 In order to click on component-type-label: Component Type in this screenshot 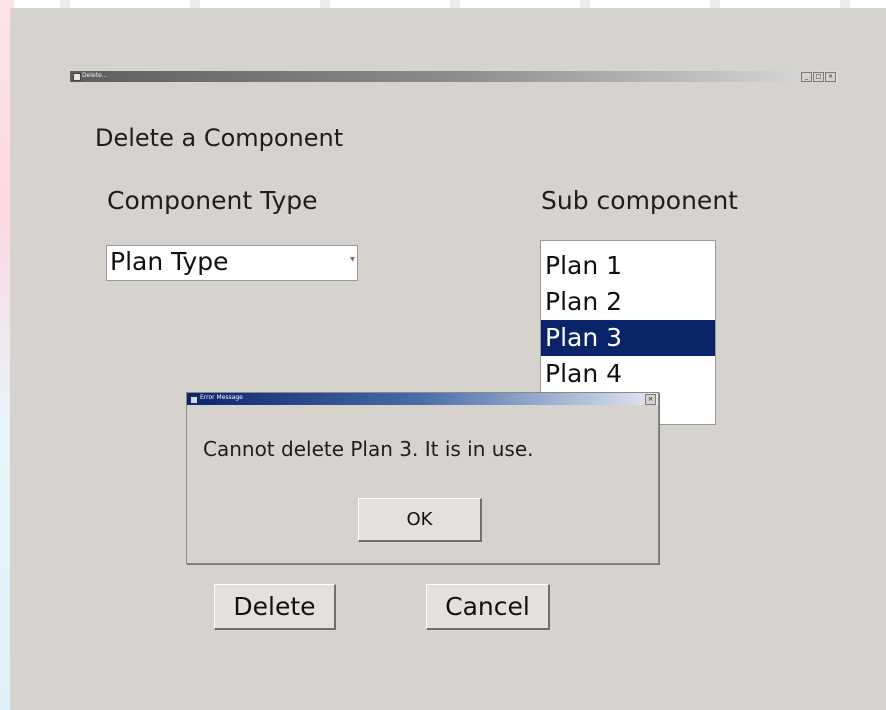, I will do `click(212, 200)`.